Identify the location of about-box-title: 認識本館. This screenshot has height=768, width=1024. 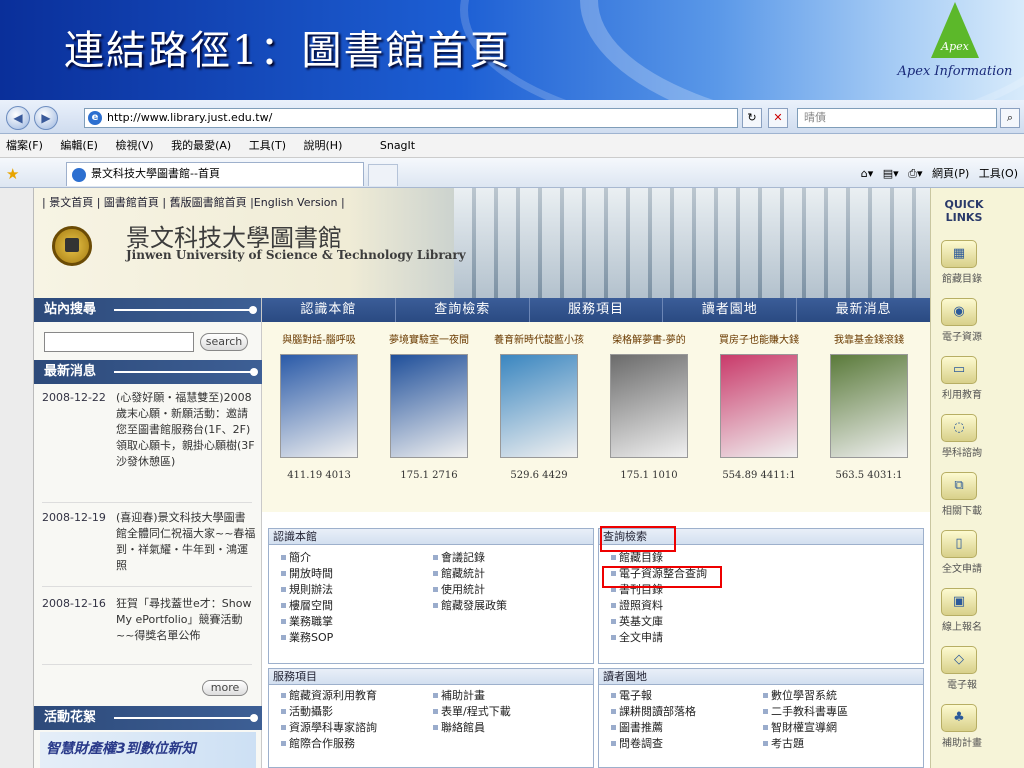
(431, 537).